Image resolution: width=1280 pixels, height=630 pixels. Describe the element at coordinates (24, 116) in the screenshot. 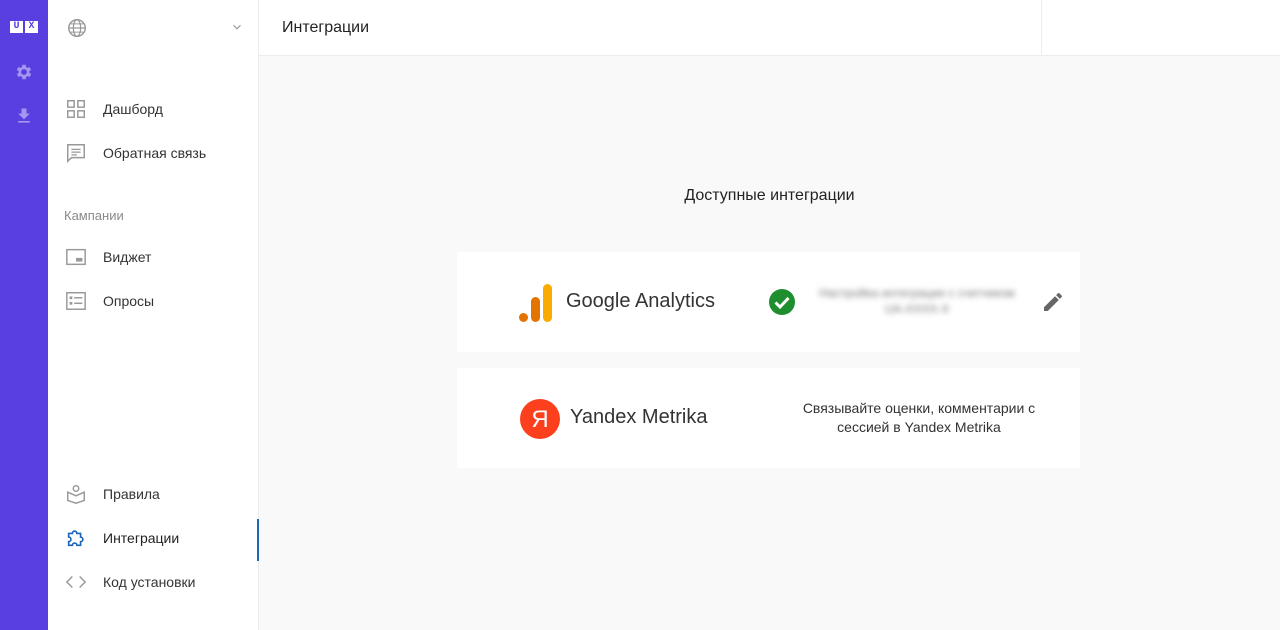

I see `download-icon` at that location.